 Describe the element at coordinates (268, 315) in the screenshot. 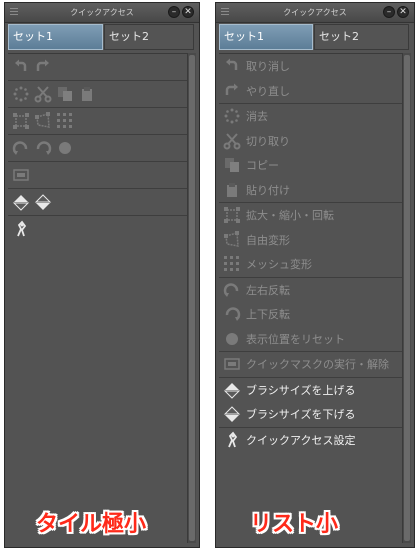

I see `list-item-label: 上下反転` at that location.